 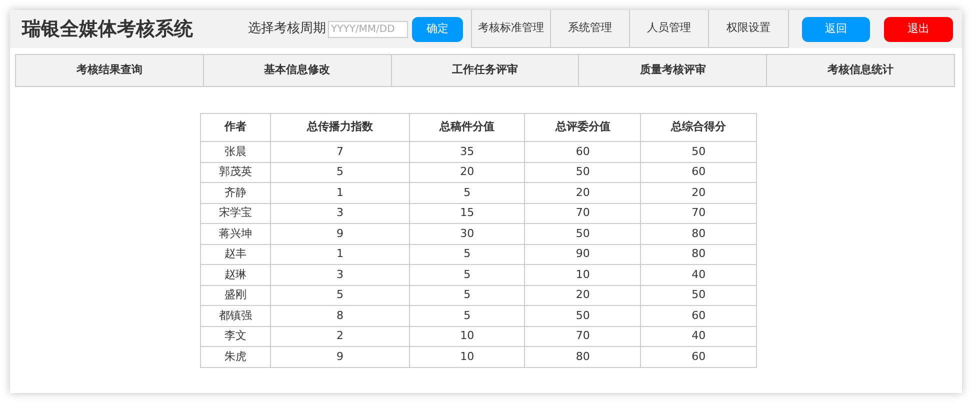 I want to click on period-label: 选择考核周期, so click(x=287, y=29).